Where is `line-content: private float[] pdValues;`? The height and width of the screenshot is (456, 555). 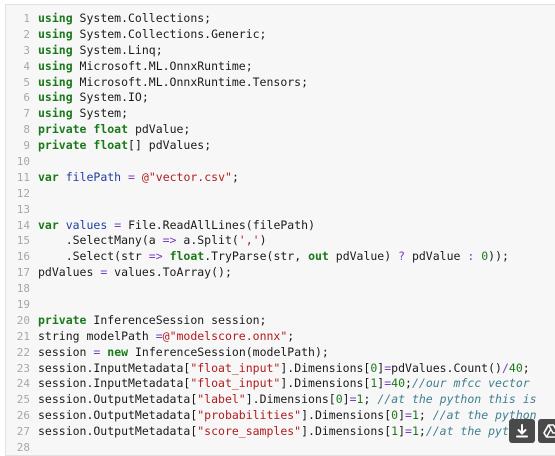 line-content: private float[] pdValues; is located at coordinates (124, 146).